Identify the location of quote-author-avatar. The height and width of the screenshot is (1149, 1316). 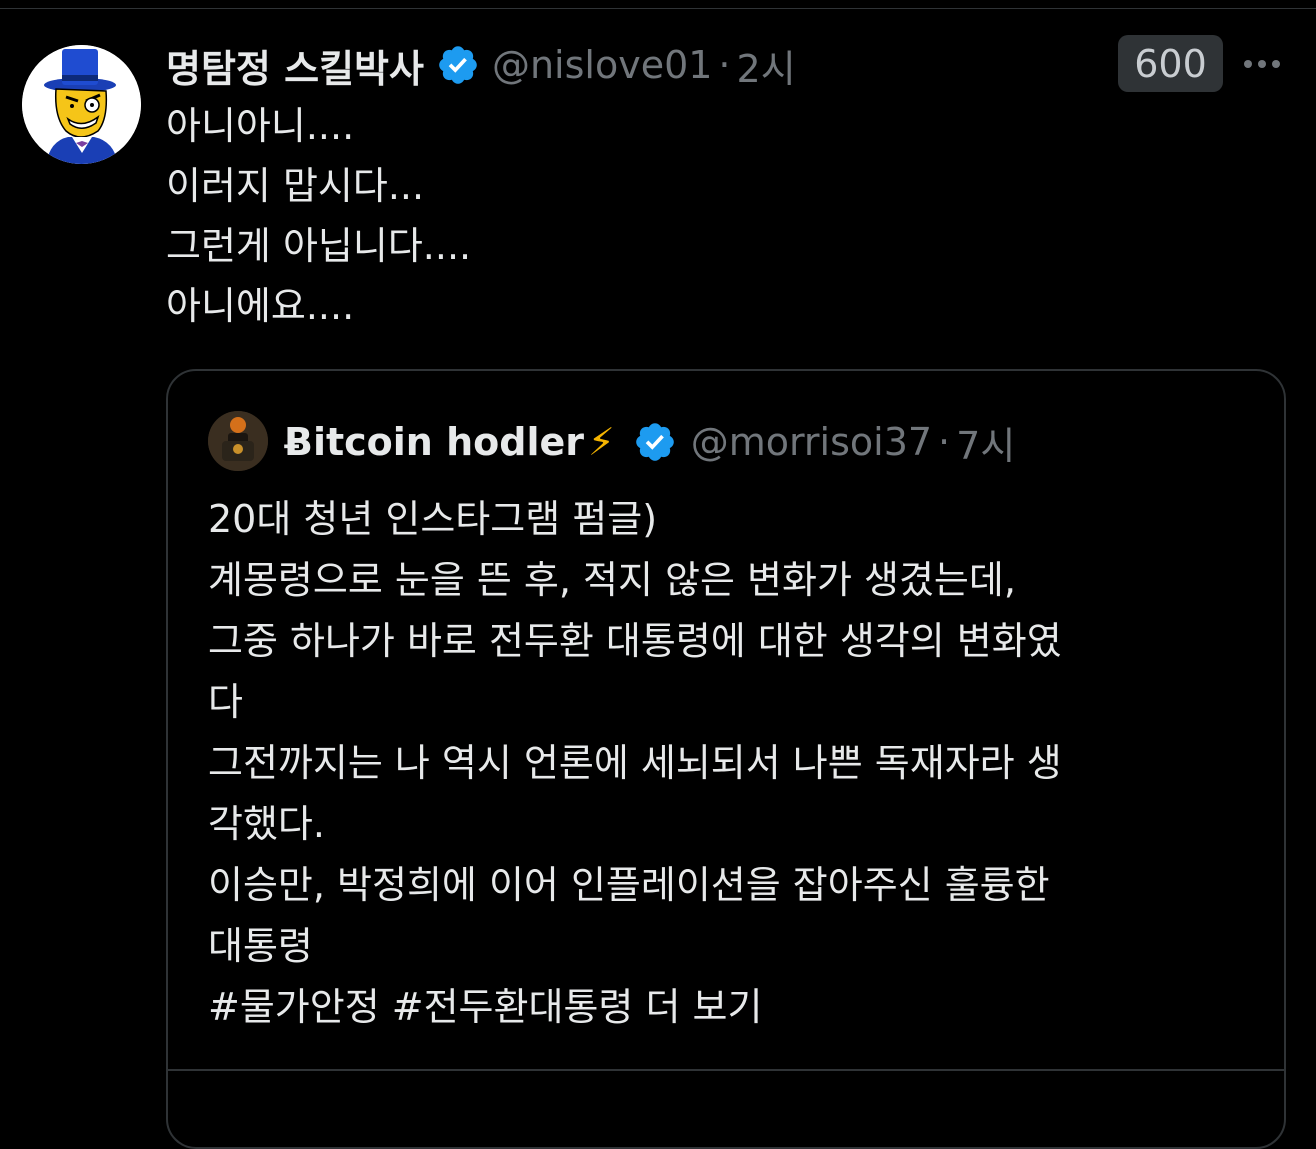
(238, 441).